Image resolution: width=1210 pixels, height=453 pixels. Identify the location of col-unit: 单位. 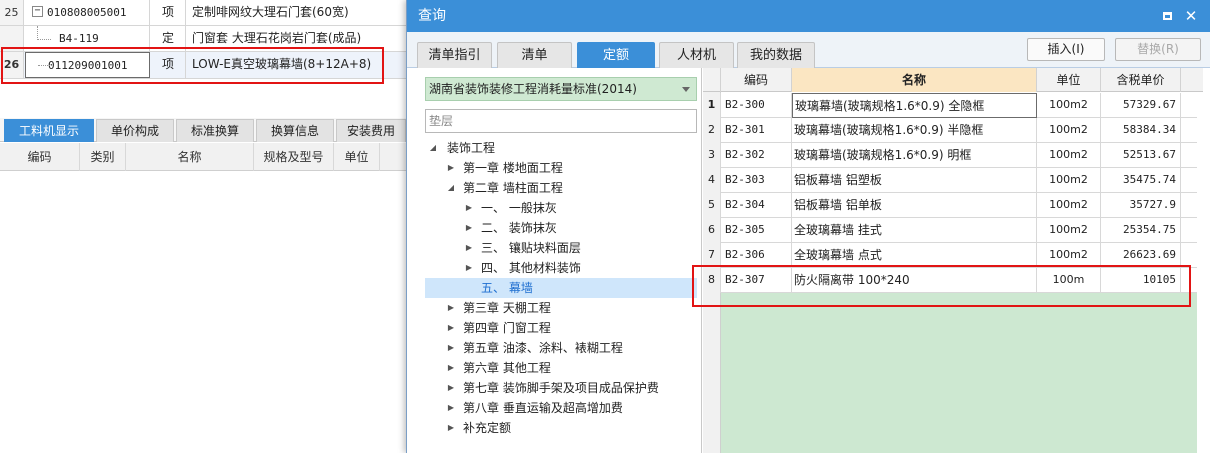
(357, 157).